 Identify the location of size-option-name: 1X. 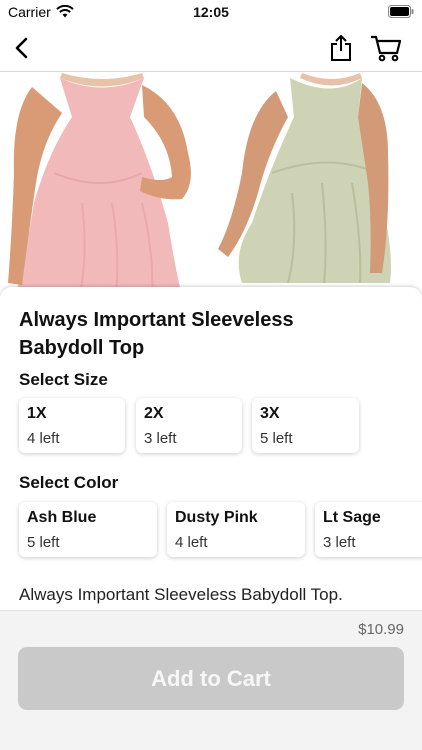
(37, 413).